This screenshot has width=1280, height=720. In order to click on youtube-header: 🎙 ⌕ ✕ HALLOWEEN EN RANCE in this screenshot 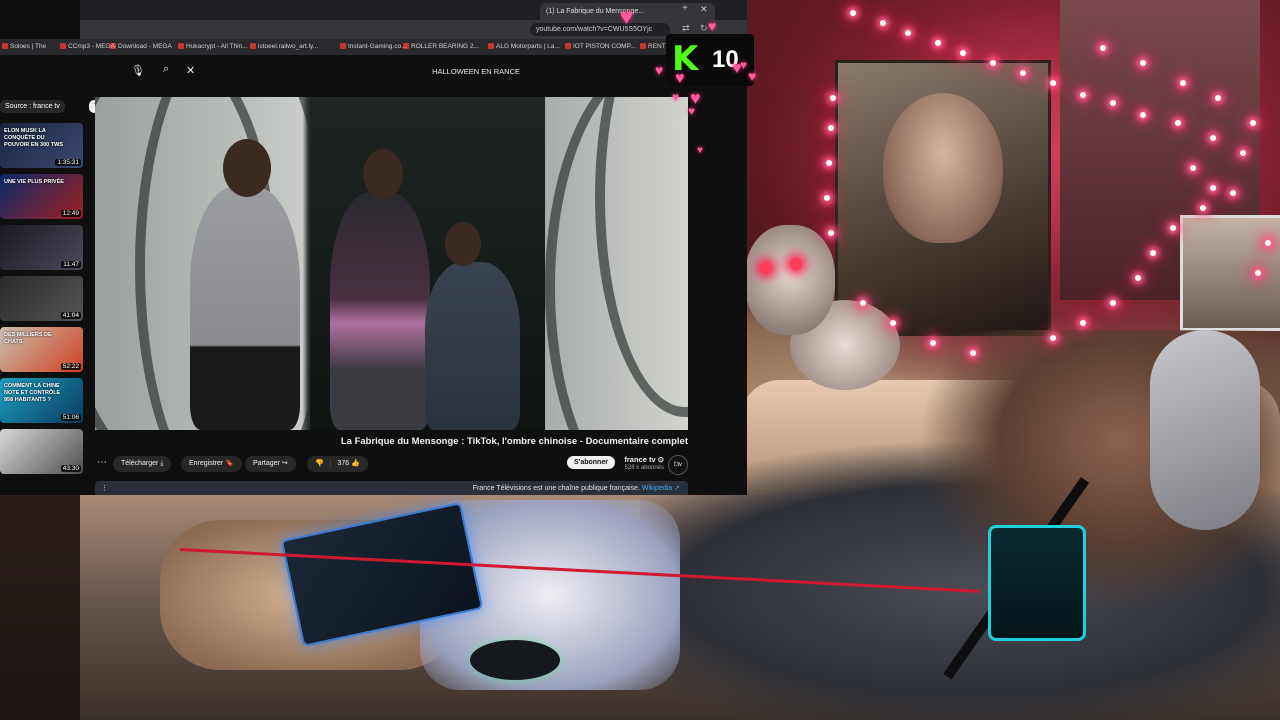, I will do `click(413, 71)`.